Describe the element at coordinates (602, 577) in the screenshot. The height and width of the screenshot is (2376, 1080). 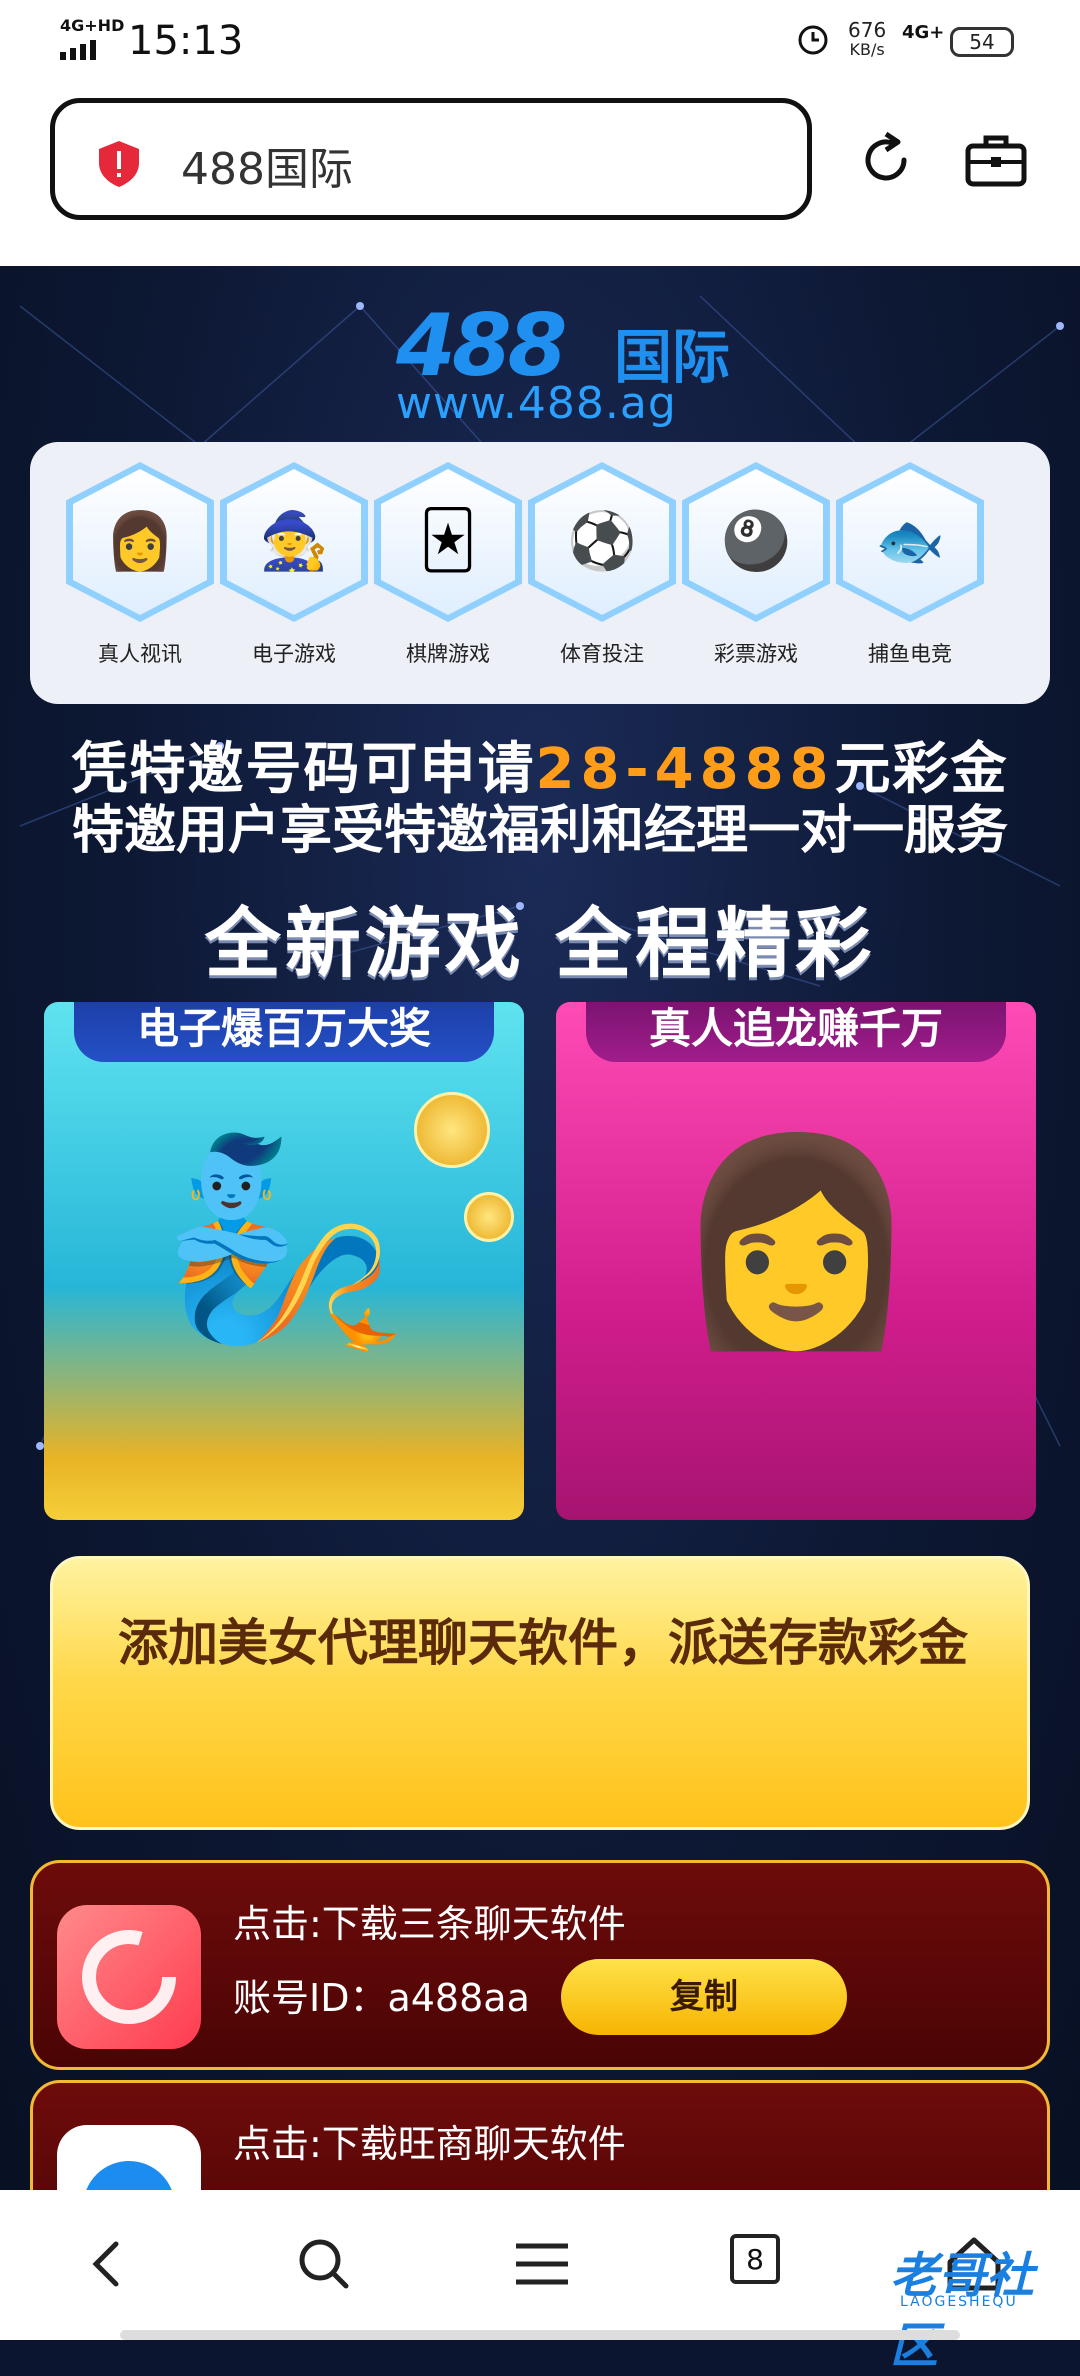
I see `category-sports: ⚽ 体育投注` at that location.